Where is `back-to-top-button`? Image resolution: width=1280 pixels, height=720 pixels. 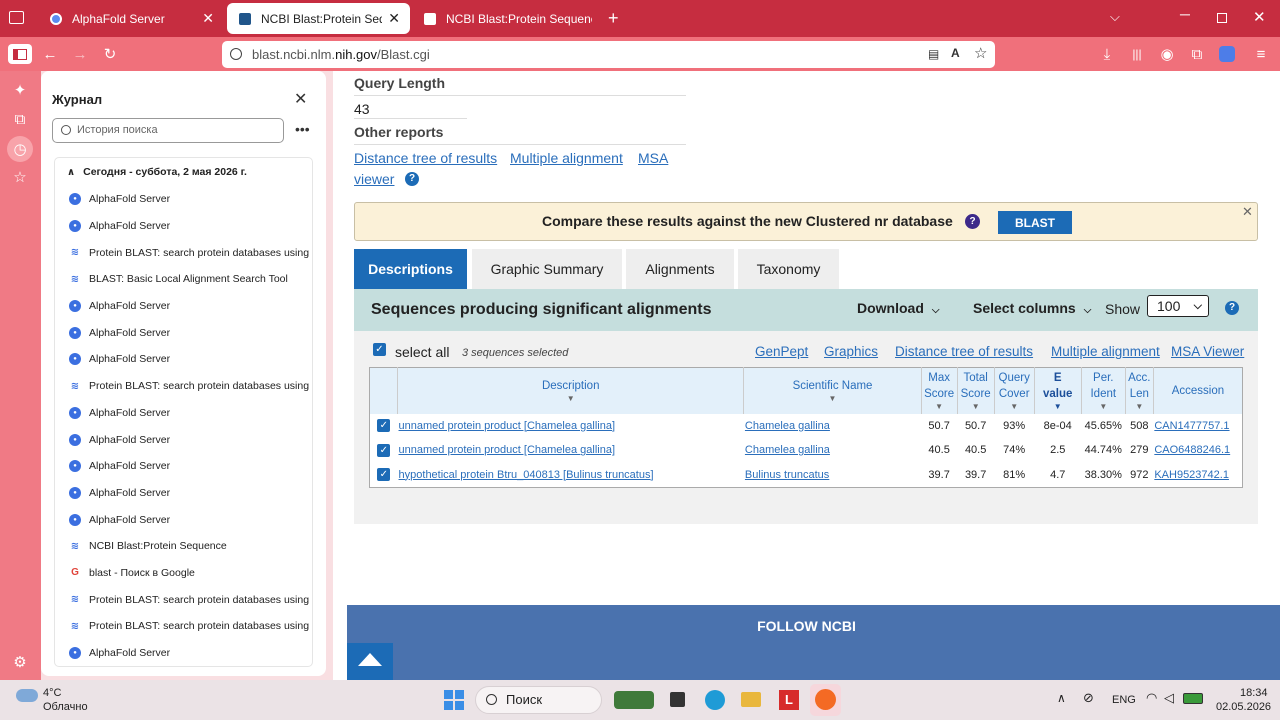 back-to-top-button is located at coordinates (370, 661).